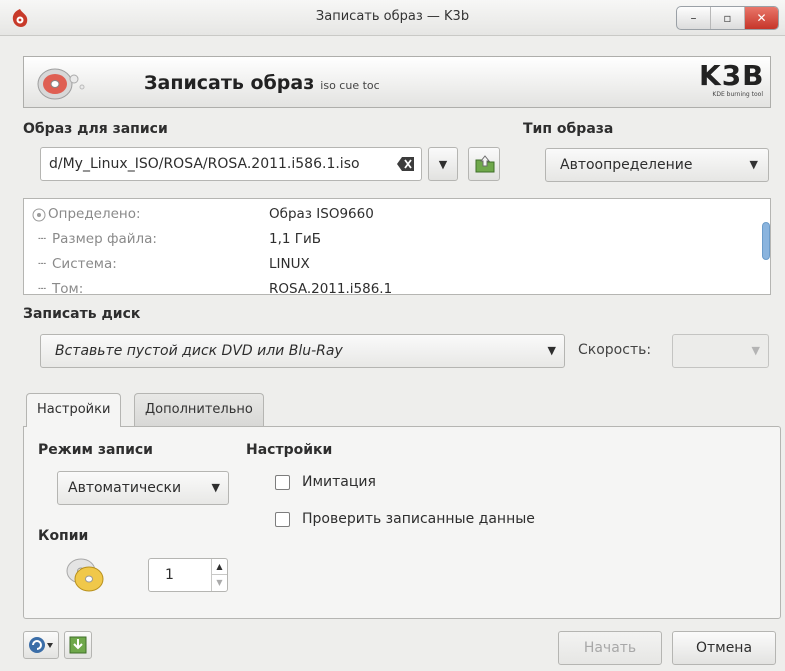 The width and height of the screenshot is (785, 671). What do you see at coordinates (626, 165) in the screenshot?
I see `image-type-value: Автоопределение` at bounding box center [626, 165].